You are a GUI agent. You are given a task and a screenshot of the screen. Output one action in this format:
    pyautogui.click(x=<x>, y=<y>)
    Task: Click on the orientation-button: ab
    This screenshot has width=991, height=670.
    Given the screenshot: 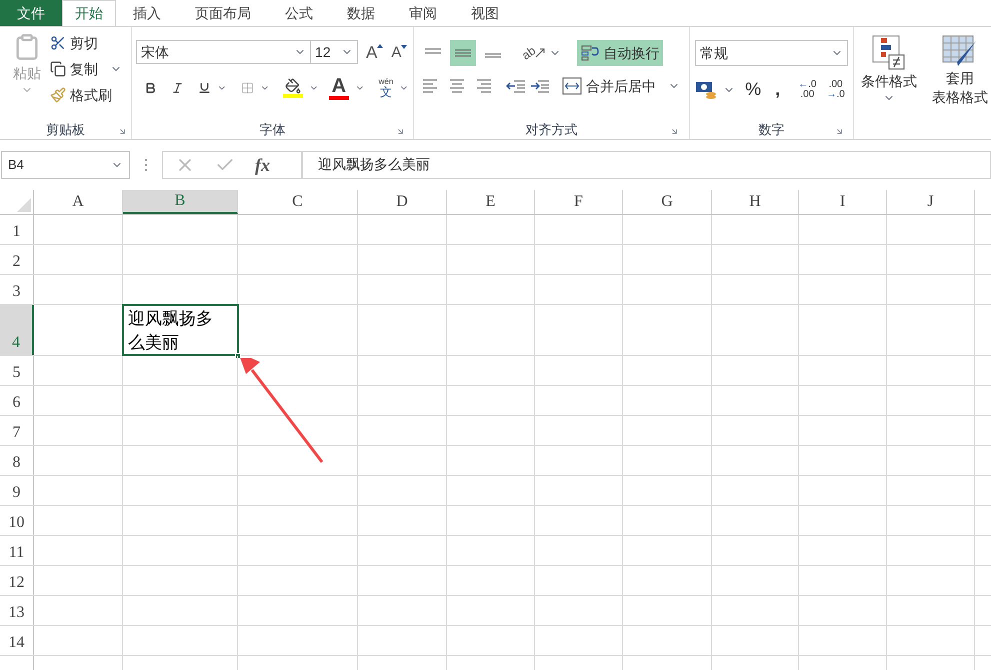 What is the action you would take?
    pyautogui.click(x=534, y=53)
    